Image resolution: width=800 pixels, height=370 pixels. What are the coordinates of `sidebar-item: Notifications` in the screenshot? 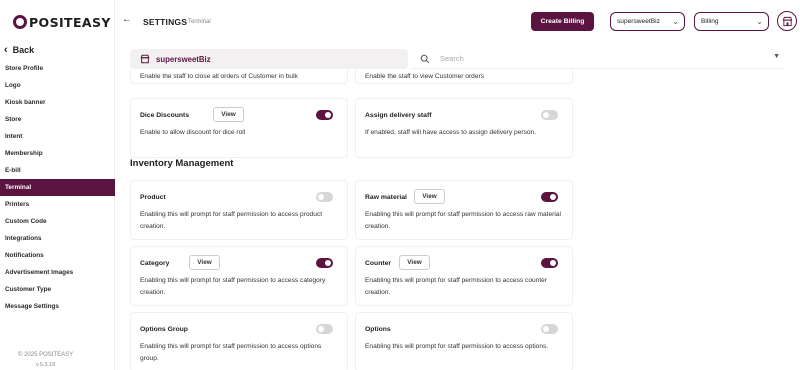 It's located at (57, 255).